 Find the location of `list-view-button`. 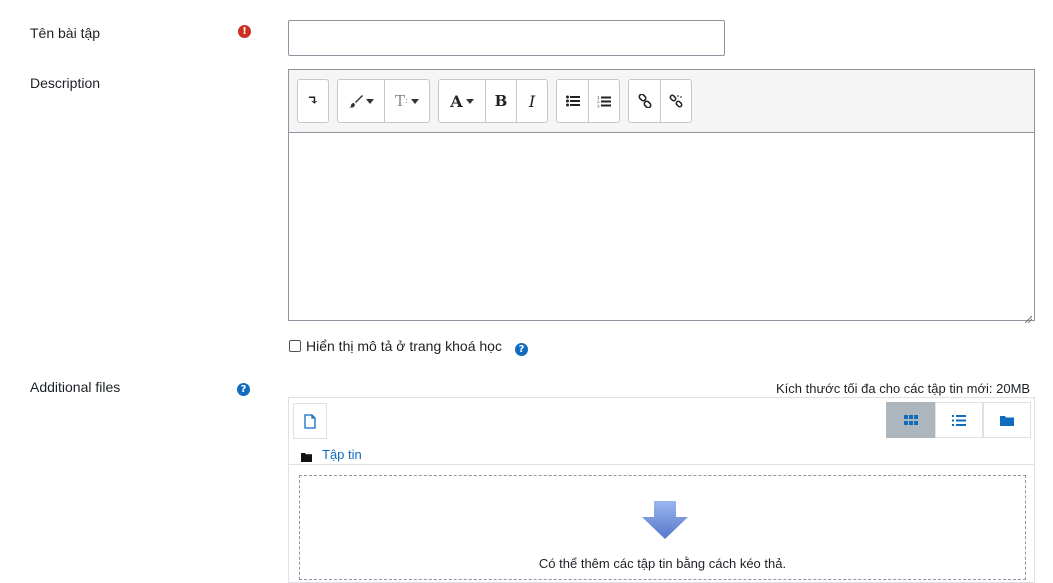

list-view-button is located at coordinates (959, 420).